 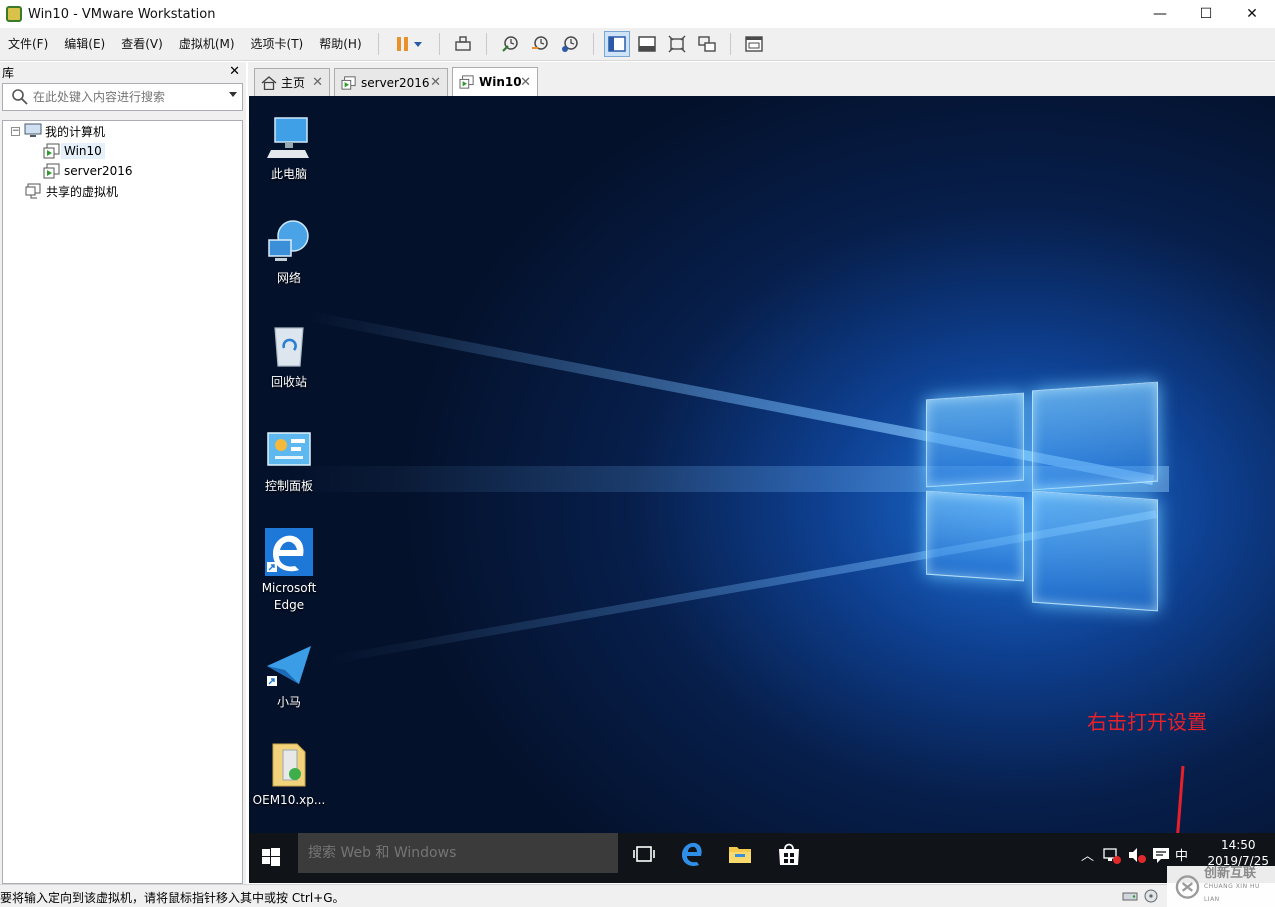 I want to click on desktop-icon-this-pc: 此电脑, so click(x=289, y=148).